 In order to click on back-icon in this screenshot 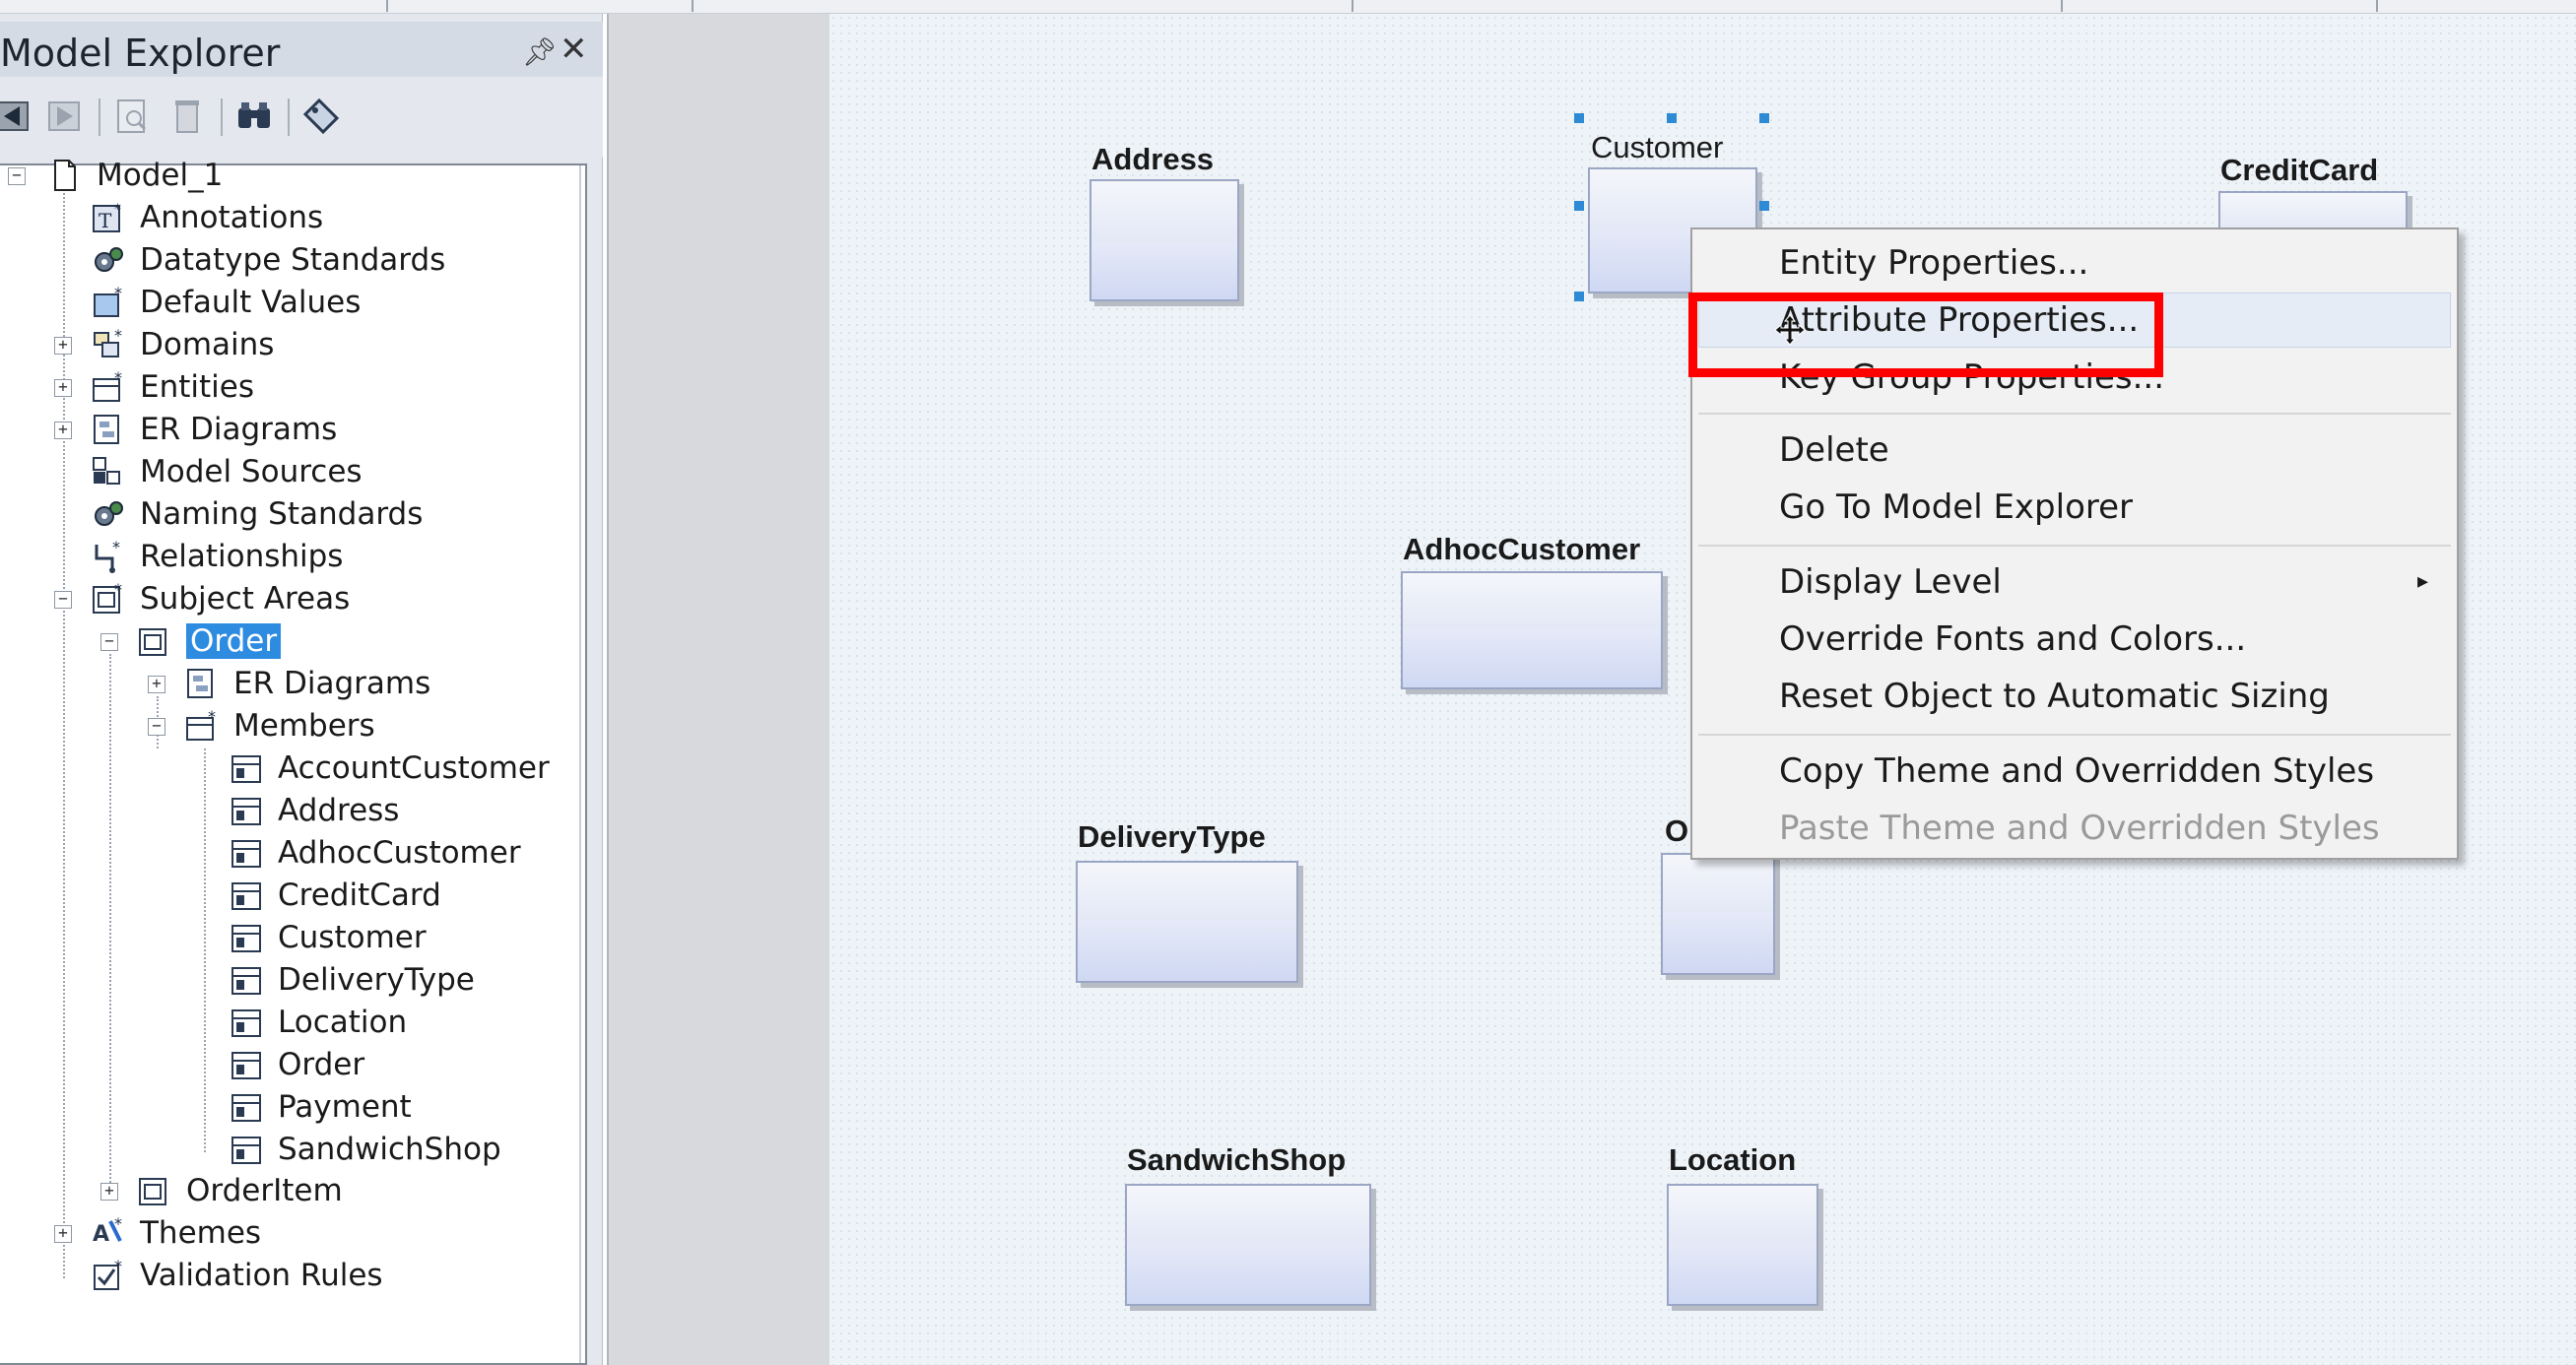, I will do `click(17, 116)`.